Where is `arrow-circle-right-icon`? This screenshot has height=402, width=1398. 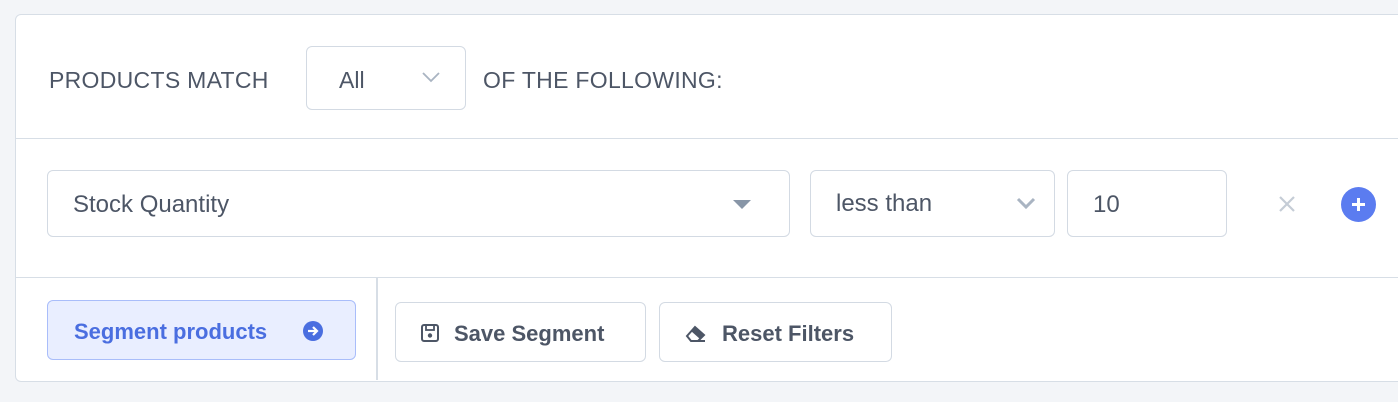
arrow-circle-right-icon is located at coordinates (313, 331).